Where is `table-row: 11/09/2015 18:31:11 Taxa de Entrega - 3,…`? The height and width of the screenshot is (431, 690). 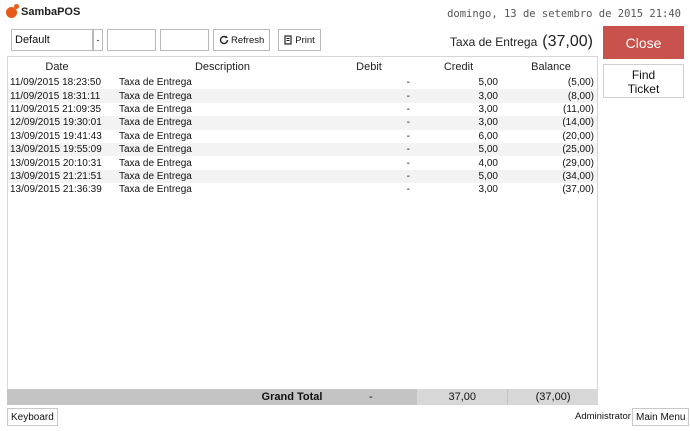 table-row: 11/09/2015 18:31:11 Taxa de Entrega - 3,… is located at coordinates (302, 96).